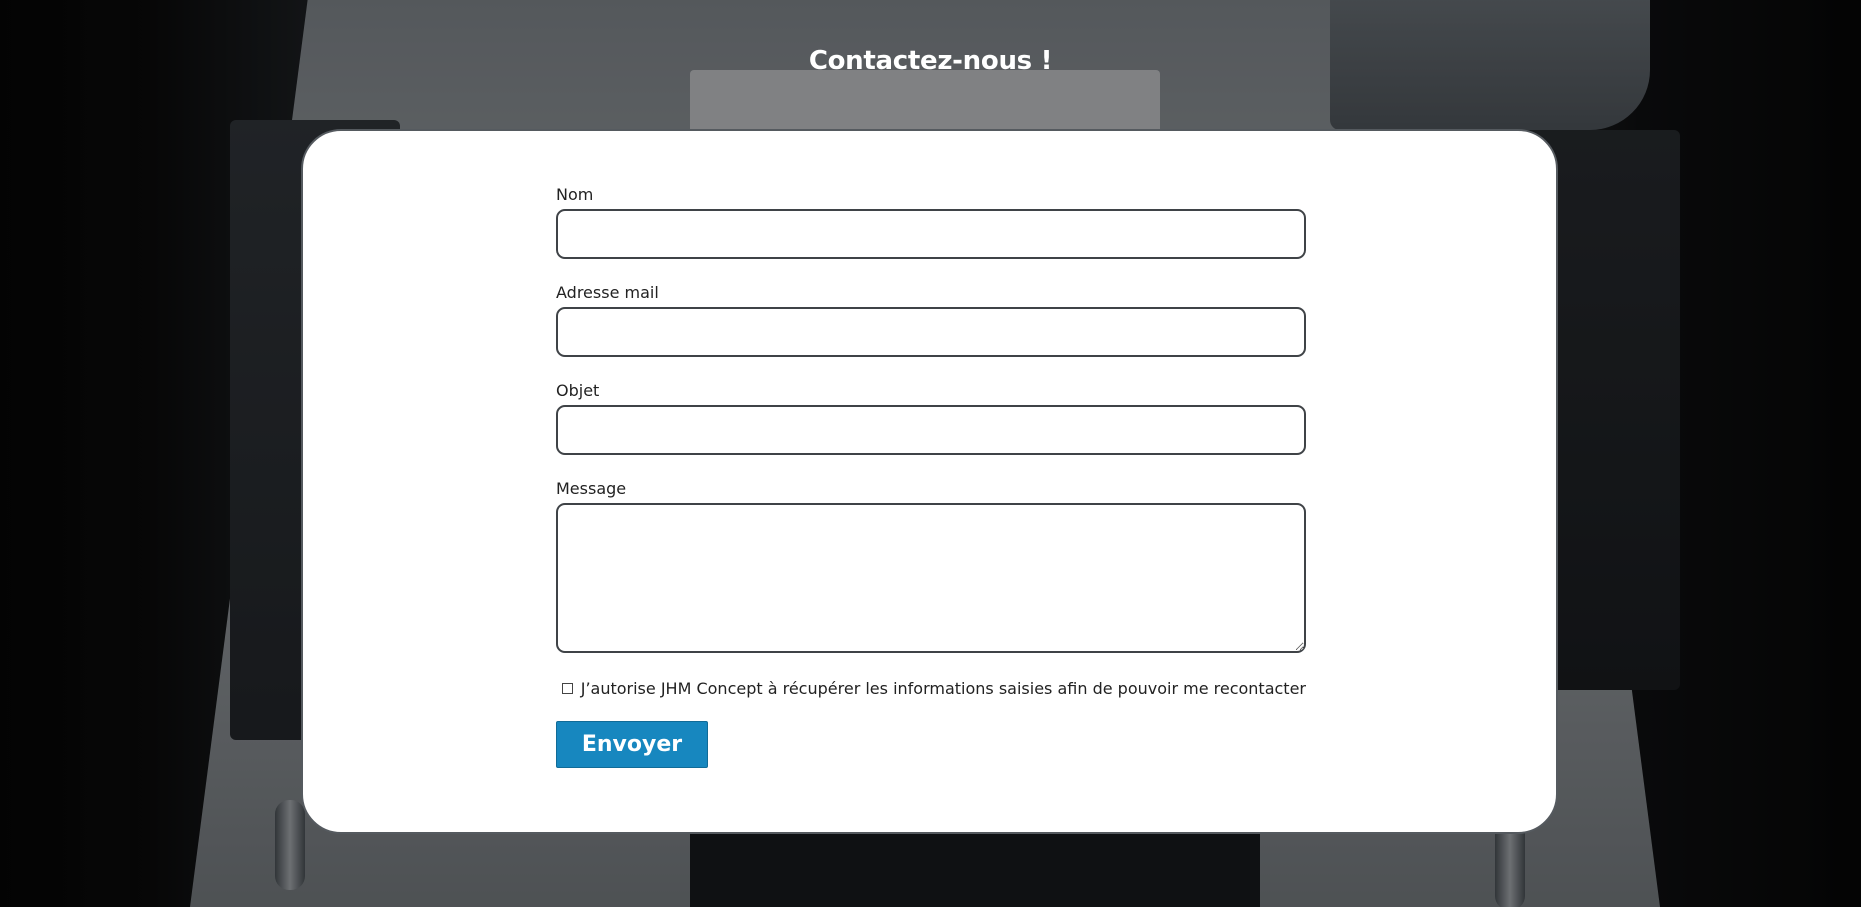 The width and height of the screenshot is (1861, 907). Describe the element at coordinates (931, 234) in the screenshot. I see `name-field` at that location.